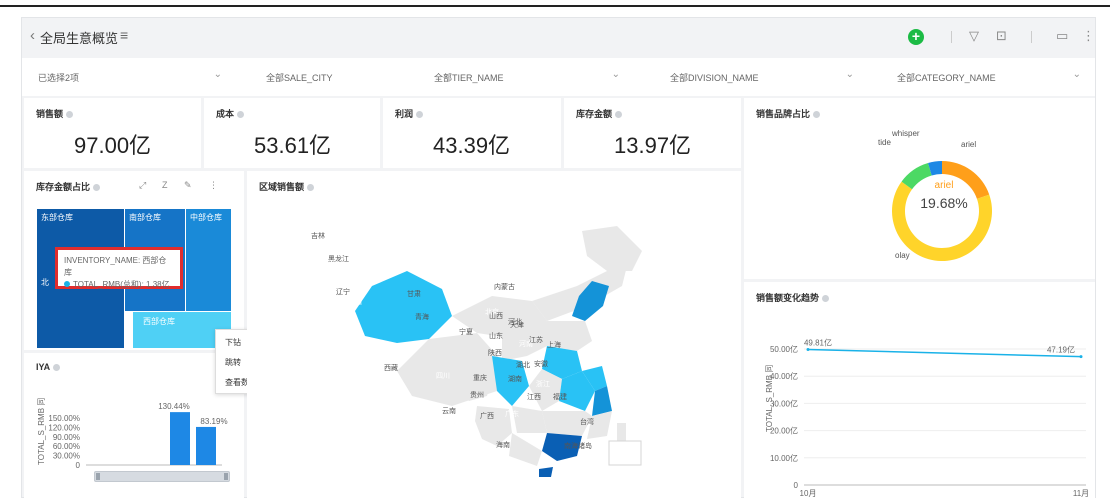 This screenshot has width=1110, height=498. I want to click on slice-label-ariel: ariel, so click(969, 144).